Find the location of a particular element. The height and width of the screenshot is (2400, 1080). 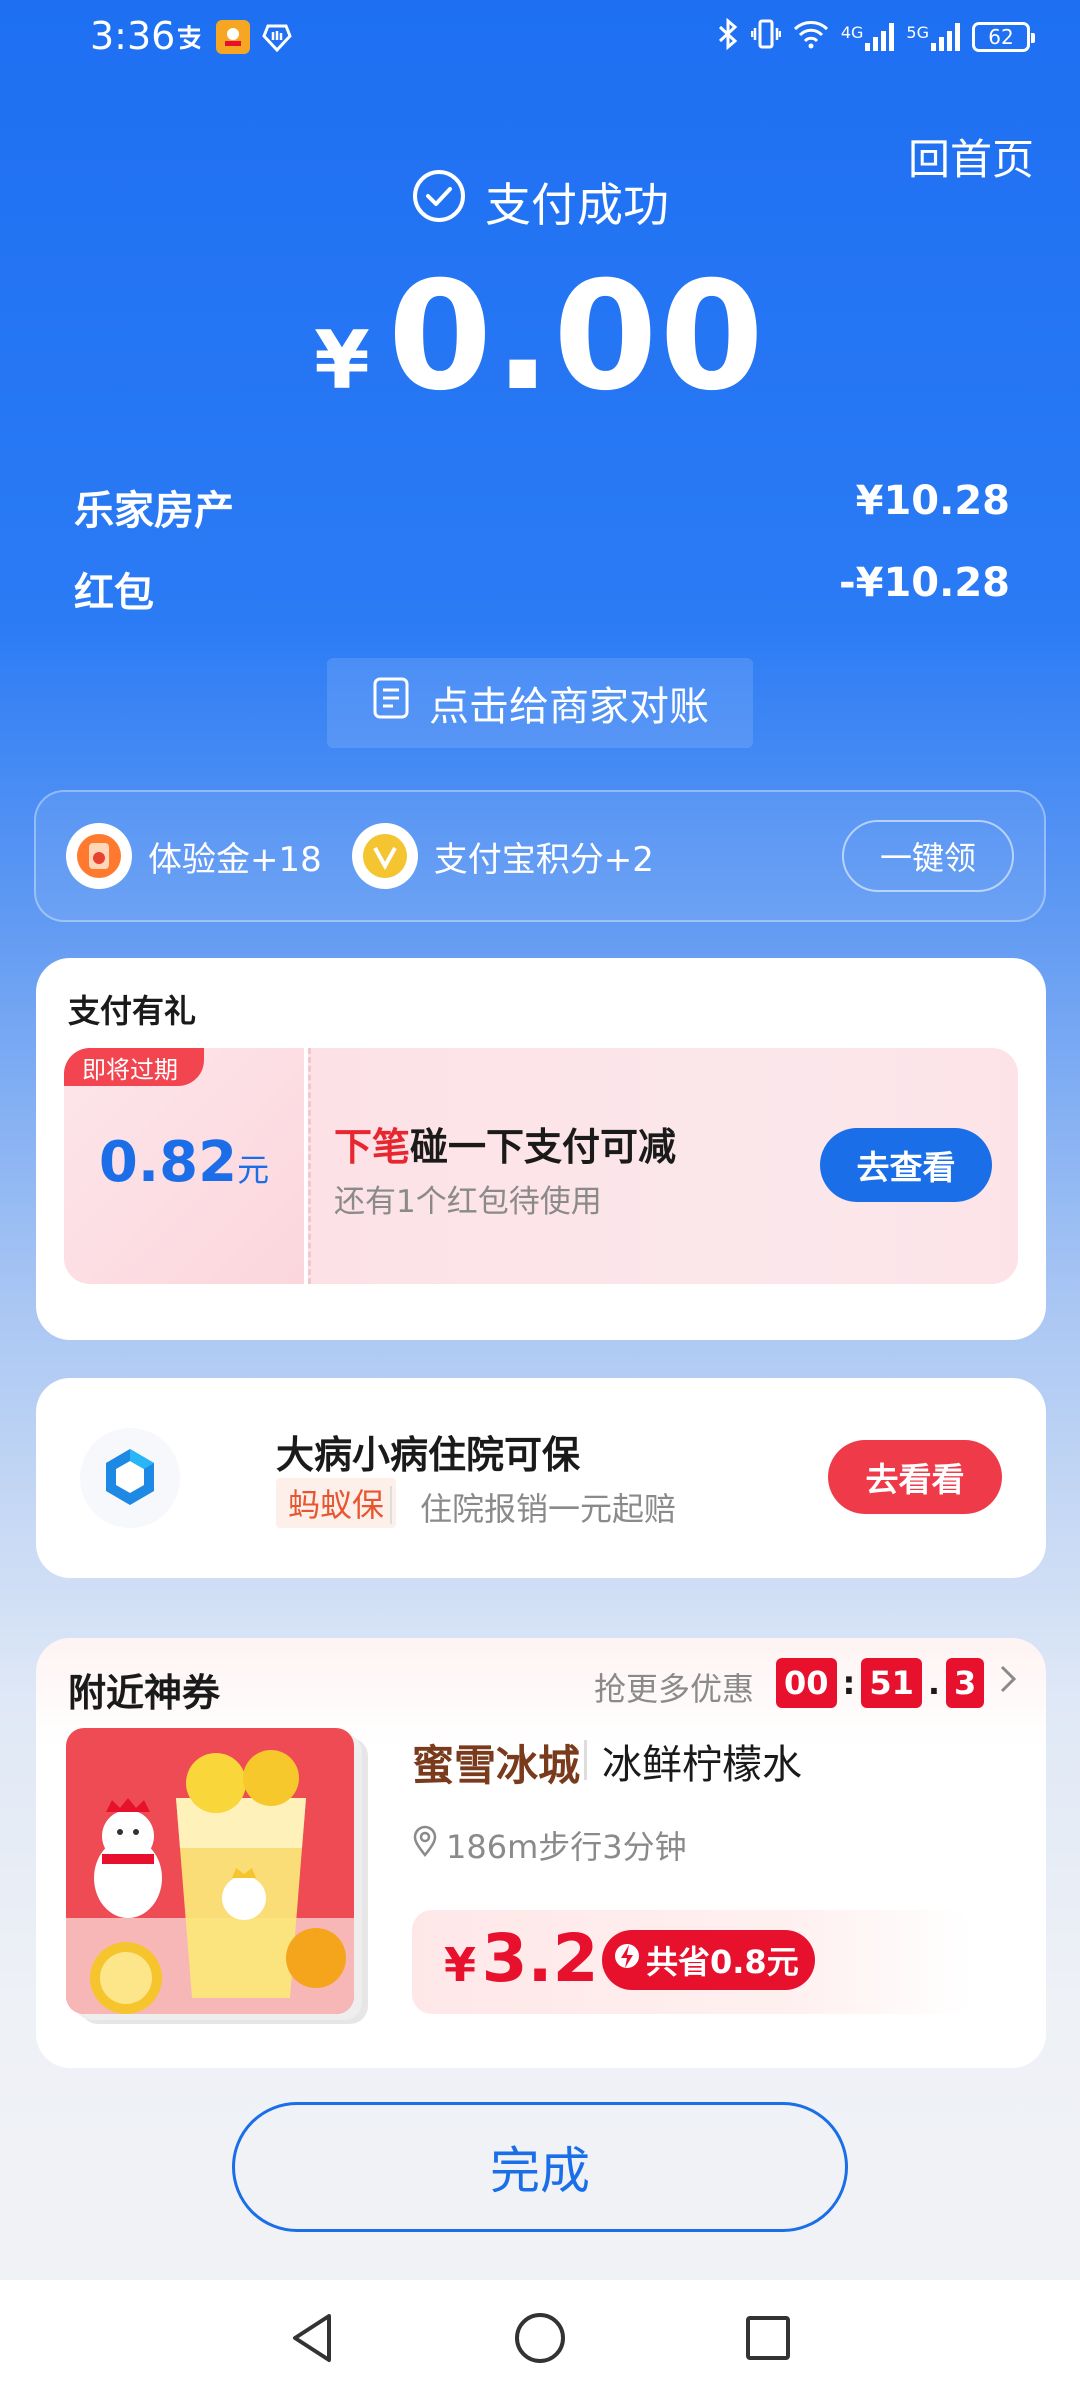

network-type-label: 4G is located at coordinates (852, 32).